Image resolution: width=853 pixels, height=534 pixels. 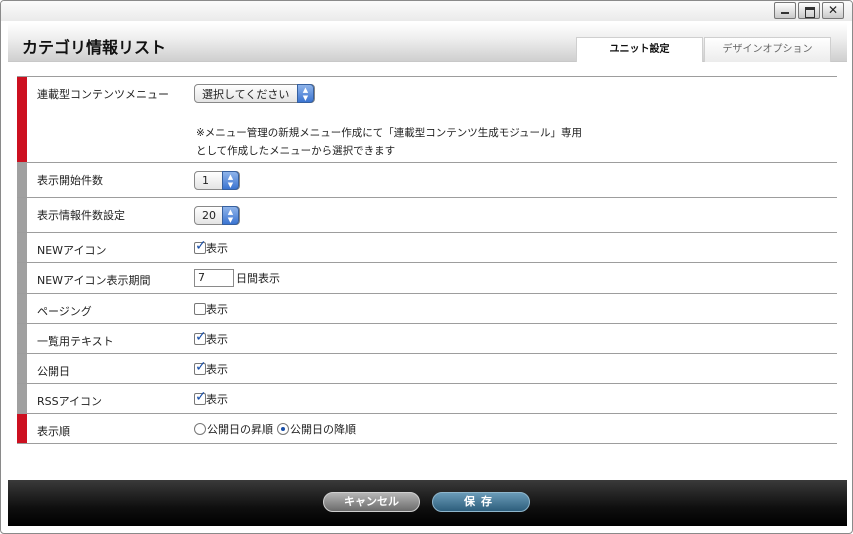 What do you see at coordinates (785, 10) in the screenshot?
I see `minimize-icon` at bounding box center [785, 10].